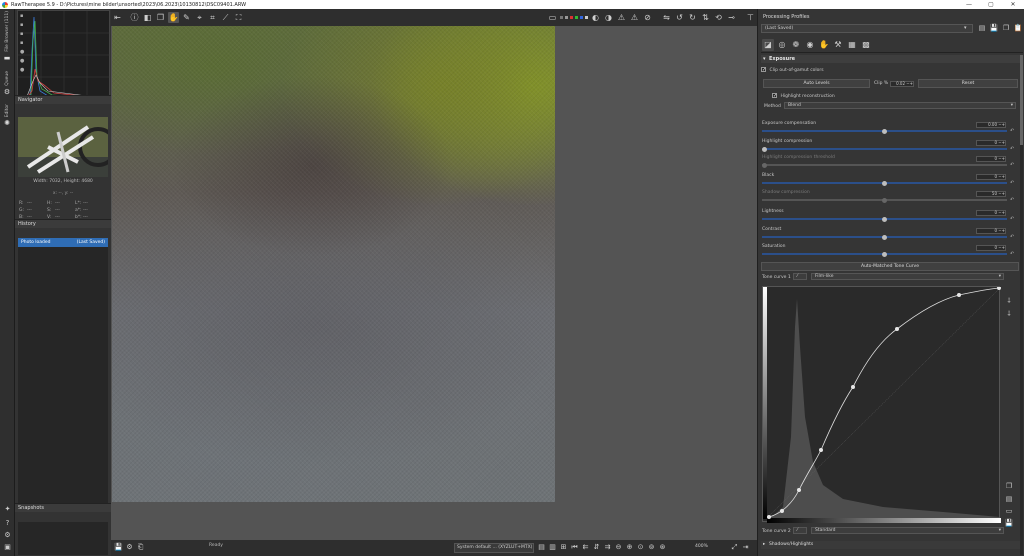  I want to click on soft-proof-icon: ▤, so click(542, 547).